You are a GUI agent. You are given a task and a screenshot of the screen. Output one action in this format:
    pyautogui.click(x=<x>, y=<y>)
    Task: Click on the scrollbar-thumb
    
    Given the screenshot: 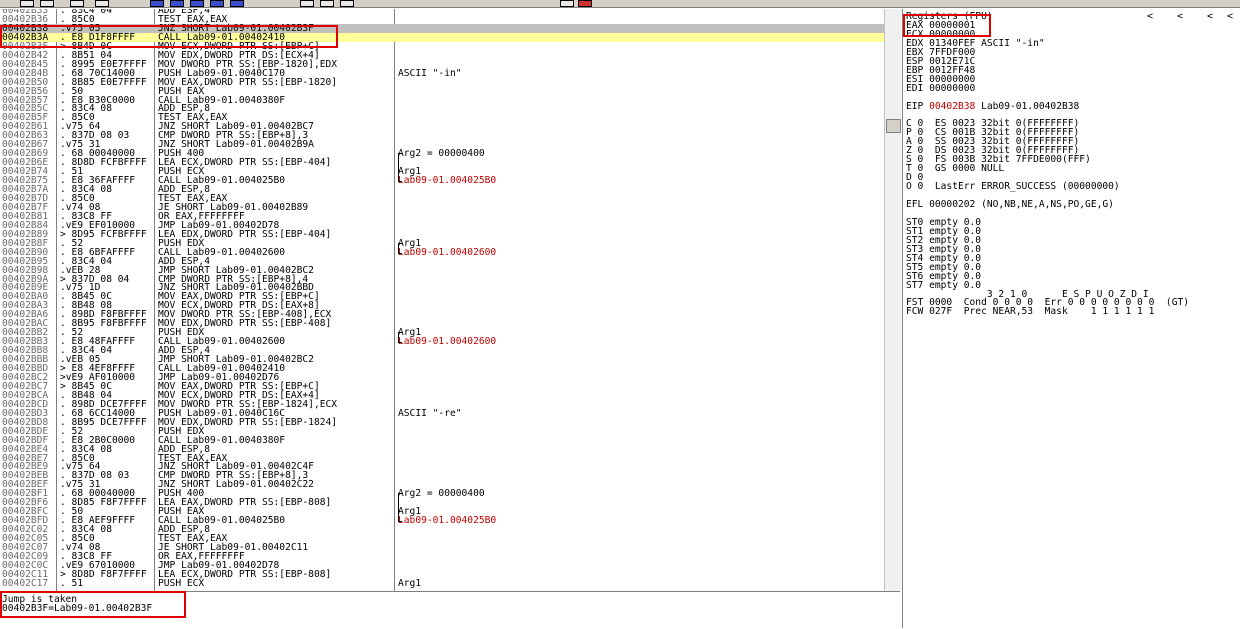 What is the action you would take?
    pyautogui.click(x=893, y=126)
    